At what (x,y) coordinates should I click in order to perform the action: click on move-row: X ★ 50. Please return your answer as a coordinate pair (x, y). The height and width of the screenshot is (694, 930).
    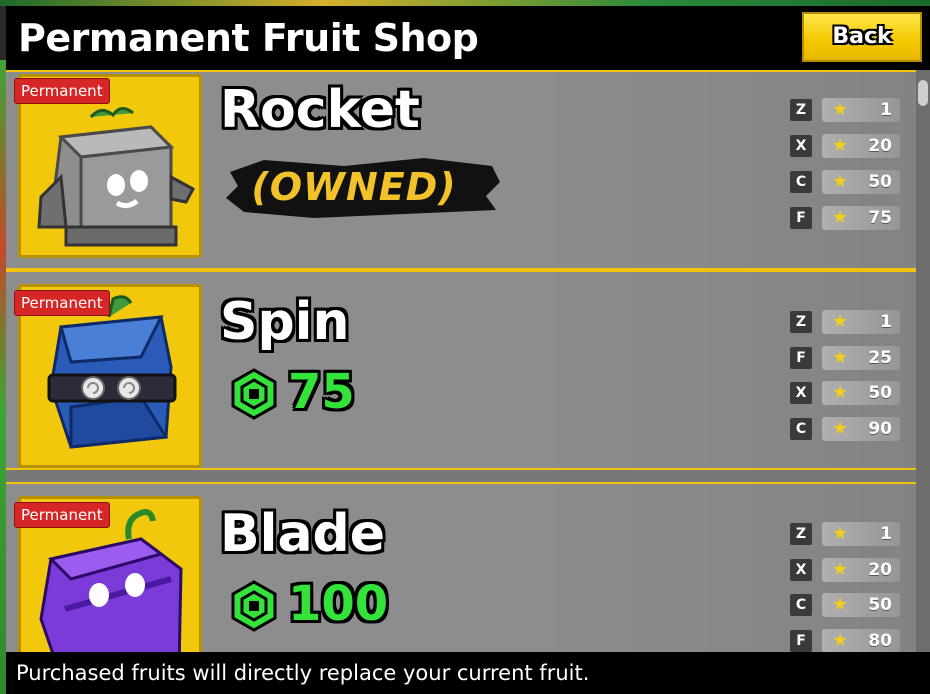
    Looking at the image, I should click on (850, 394).